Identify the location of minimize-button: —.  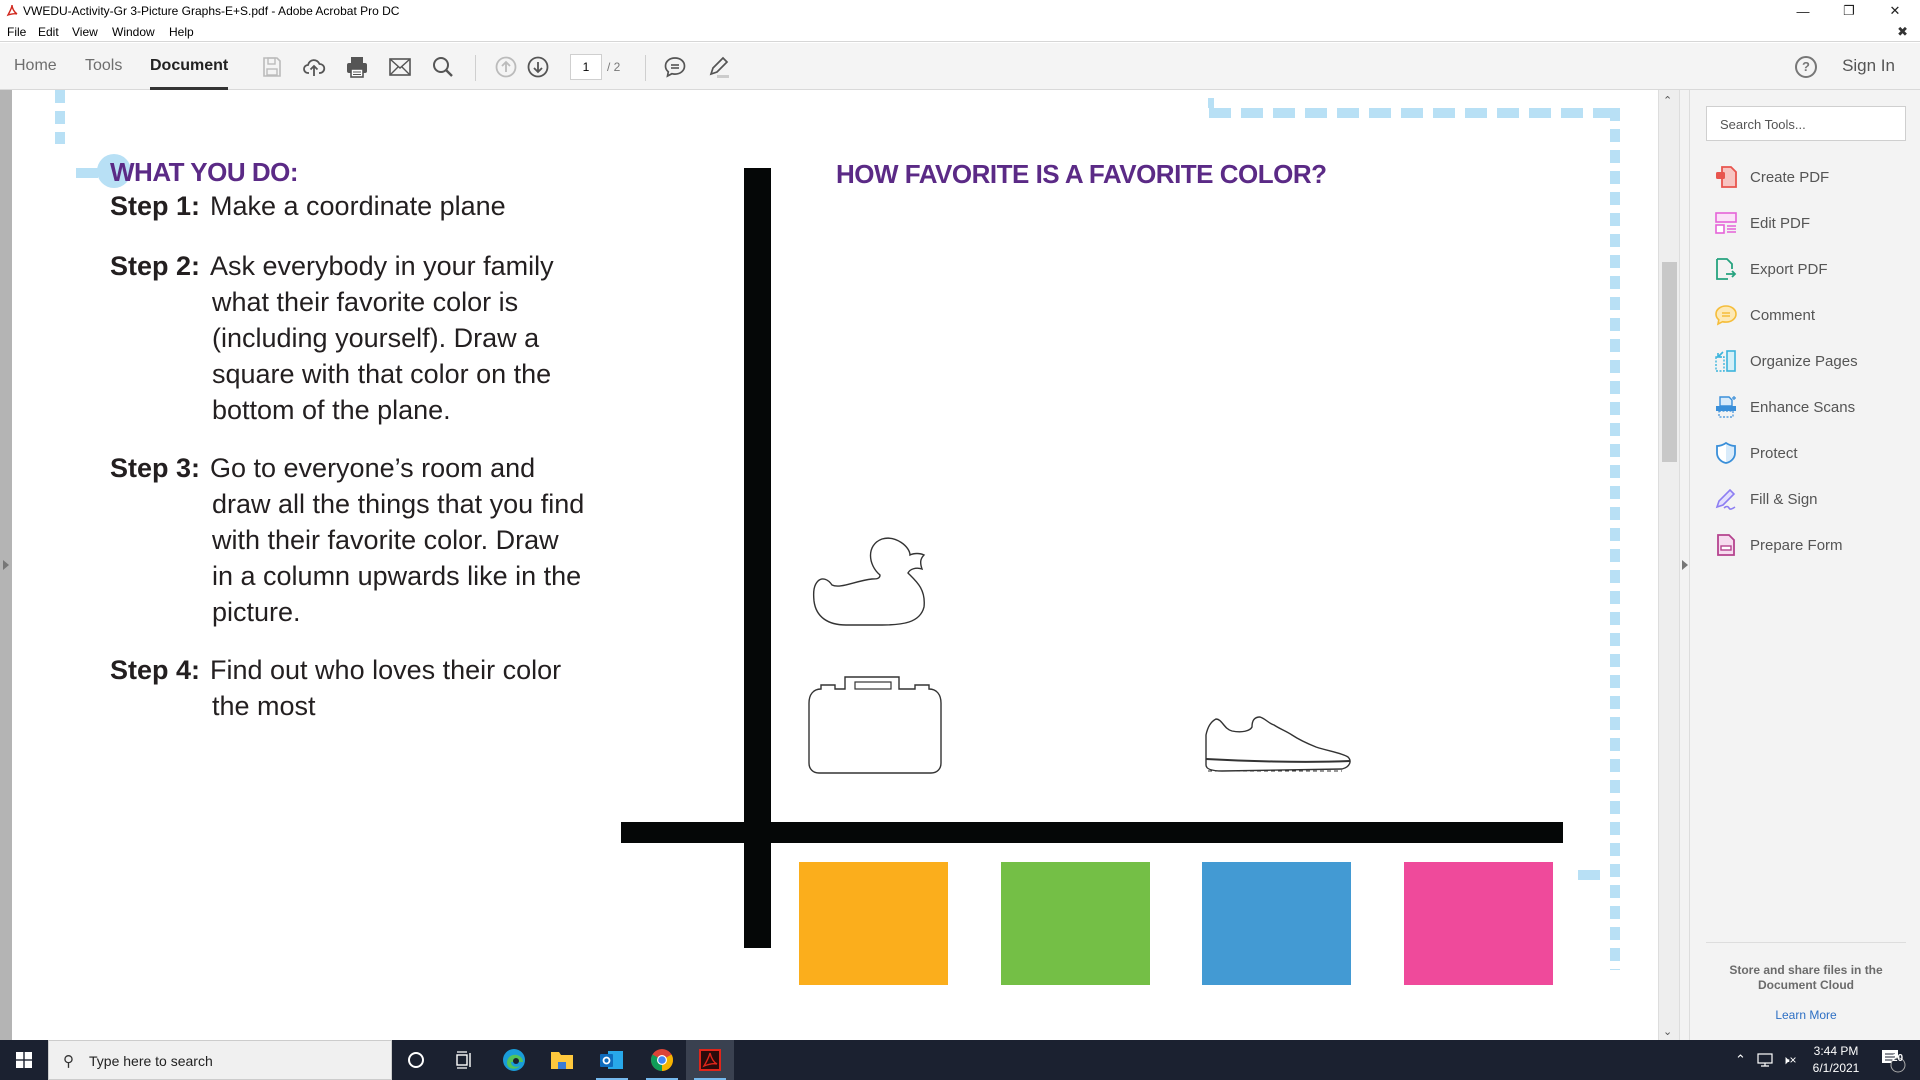
(1803, 11).